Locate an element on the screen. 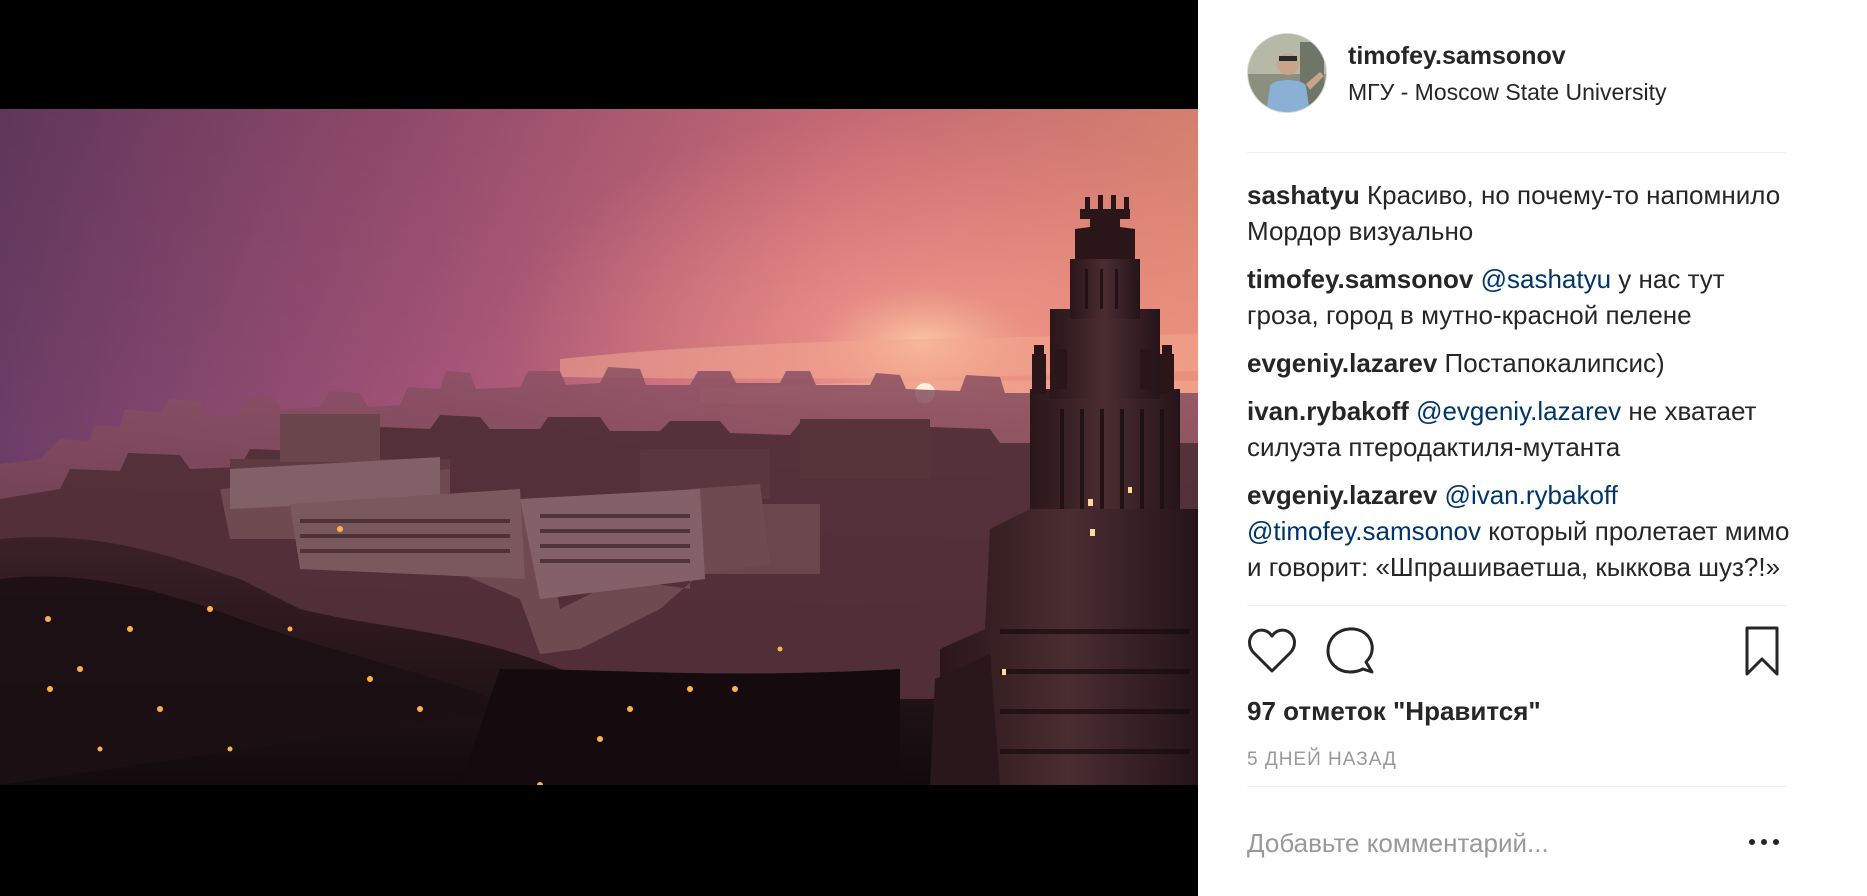 The height and width of the screenshot is (896, 1867). bookmark-icon is located at coordinates (1762, 651).